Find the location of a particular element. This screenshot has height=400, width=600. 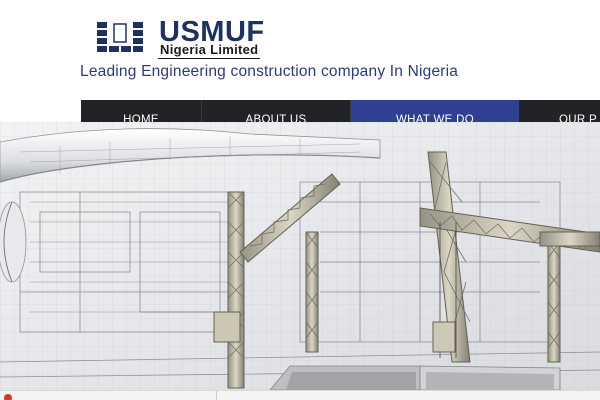

bottom-strip is located at coordinates (300, 395).